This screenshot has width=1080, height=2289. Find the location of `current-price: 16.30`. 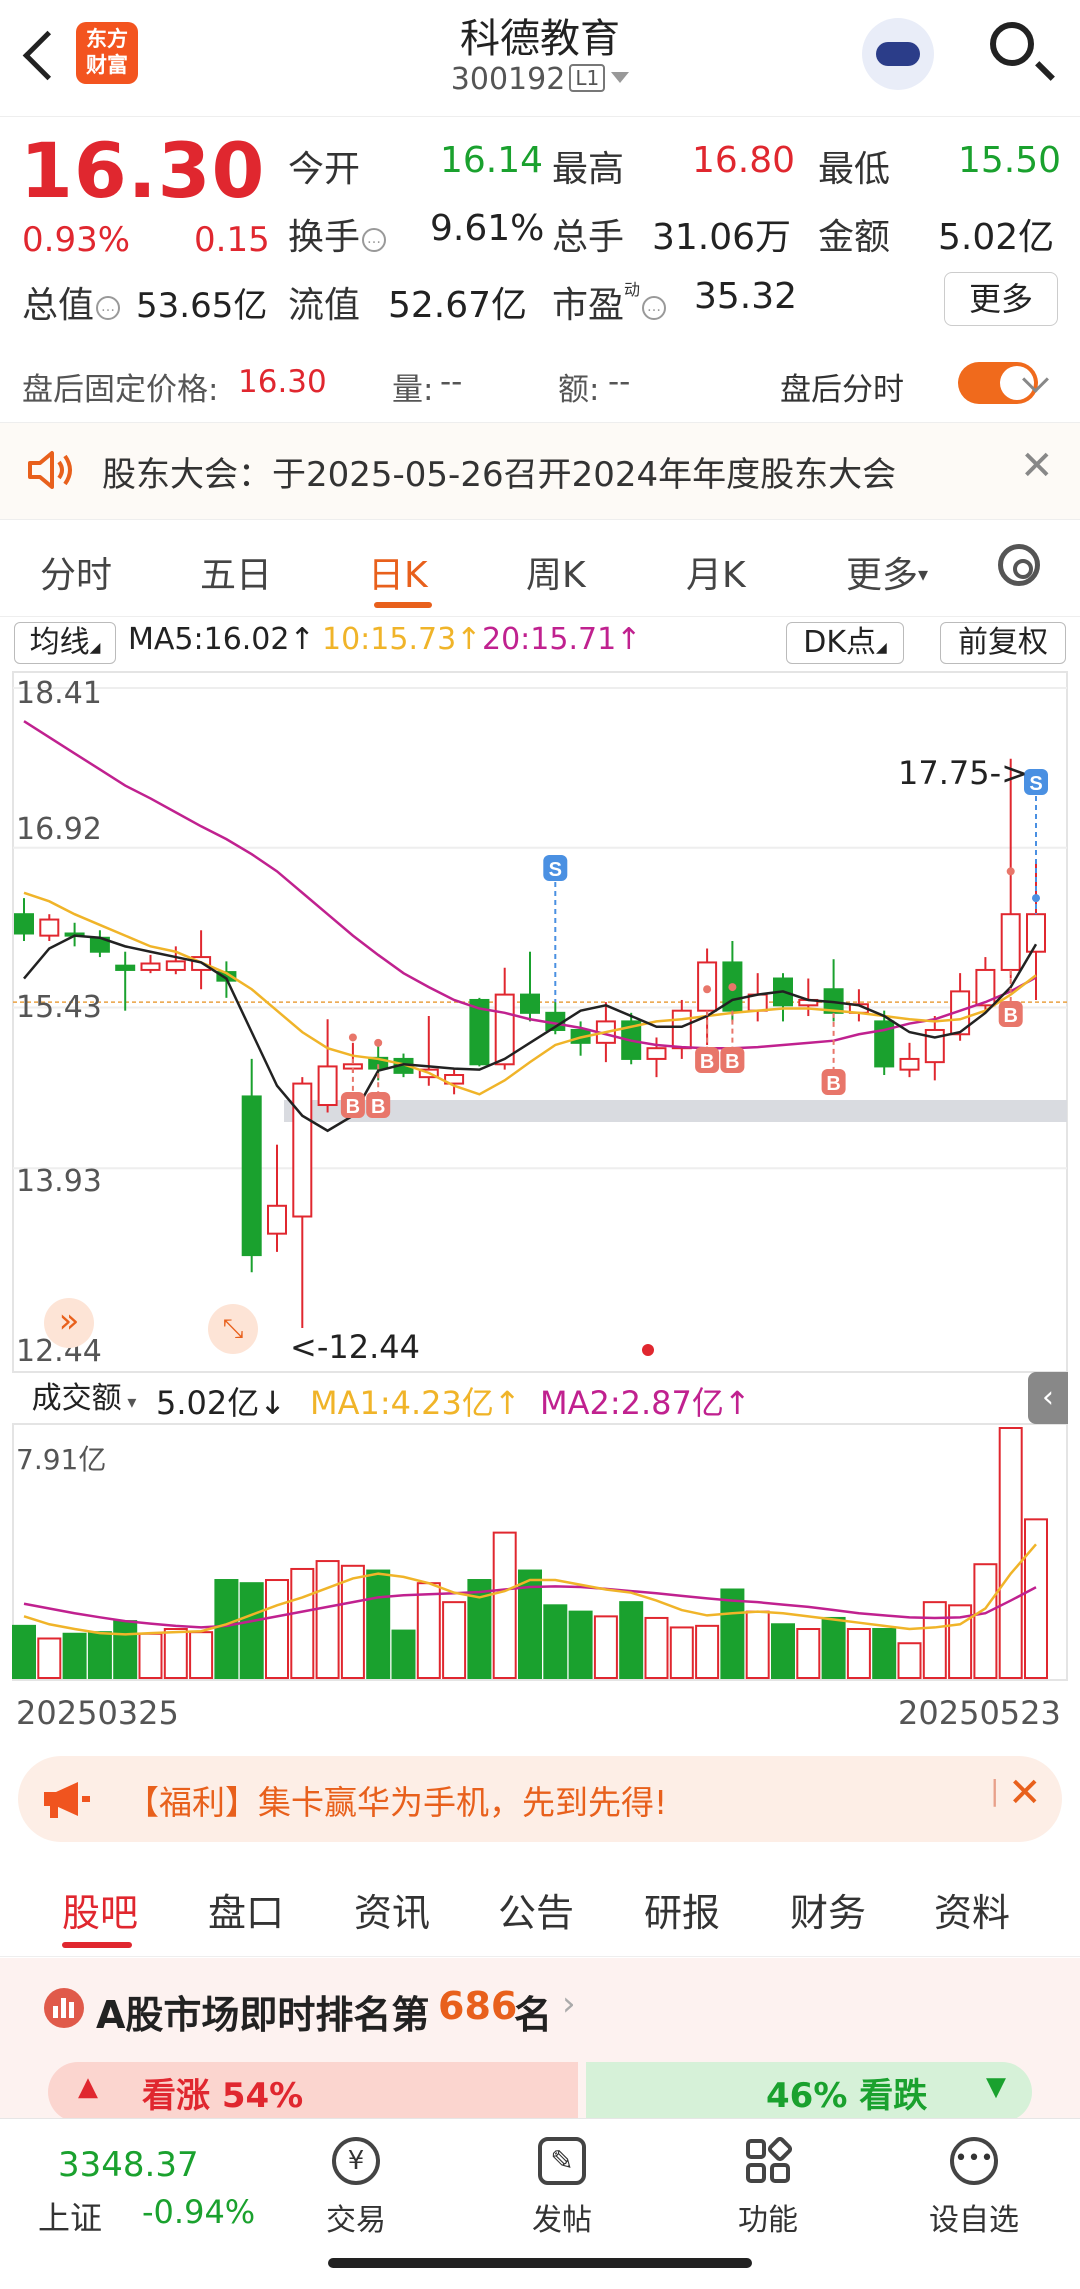

current-price: 16.30 is located at coordinates (143, 170).